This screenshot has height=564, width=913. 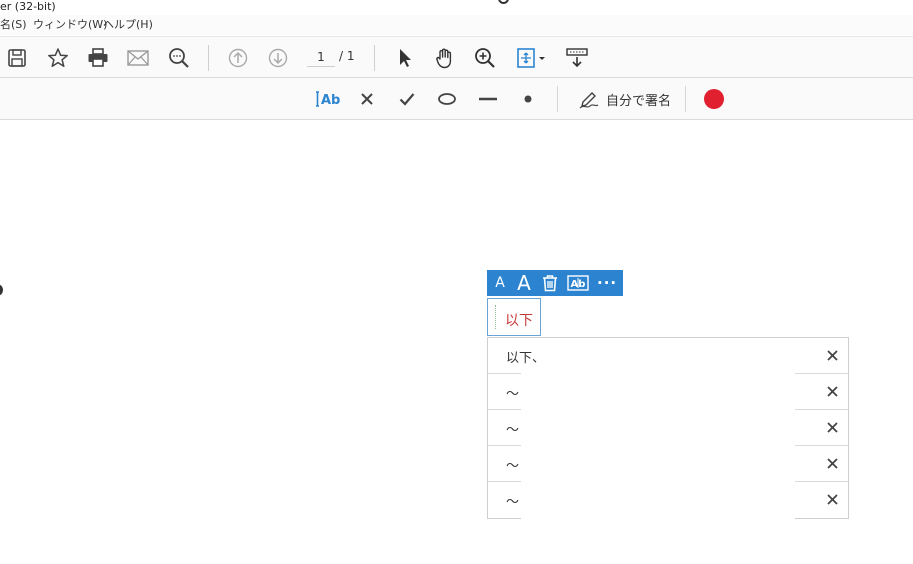 I want to click on add-text-button: Ab, so click(x=327, y=99).